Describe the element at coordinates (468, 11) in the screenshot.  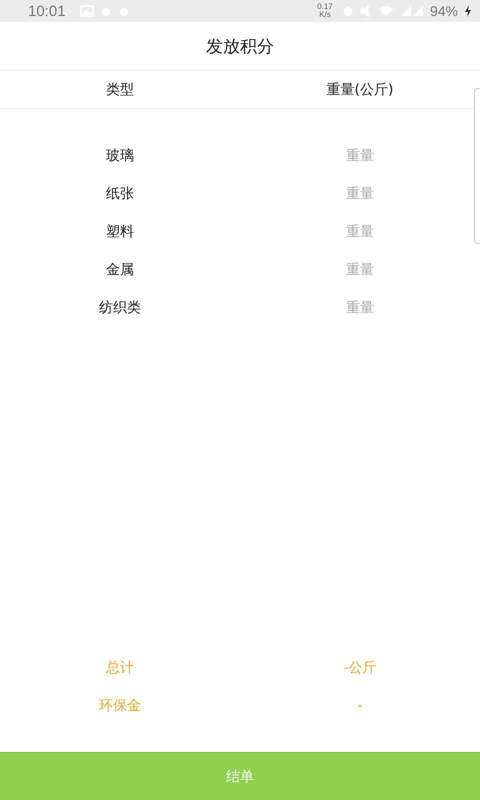
I see `charging-icon` at that location.